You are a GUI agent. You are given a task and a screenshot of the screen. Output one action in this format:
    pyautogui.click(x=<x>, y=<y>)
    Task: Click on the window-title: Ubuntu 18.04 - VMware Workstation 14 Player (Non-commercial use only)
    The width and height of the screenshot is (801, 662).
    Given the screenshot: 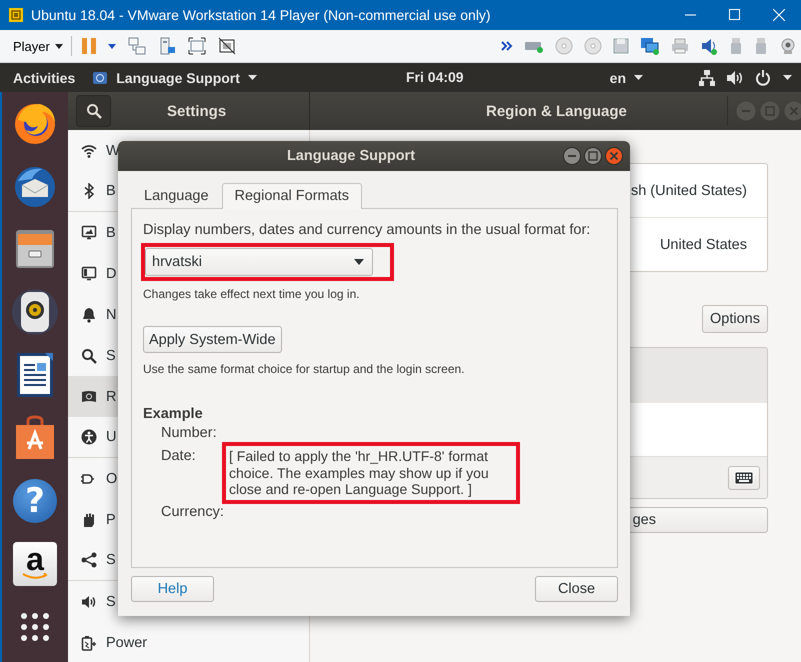 What is the action you would take?
    pyautogui.click(x=261, y=15)
    